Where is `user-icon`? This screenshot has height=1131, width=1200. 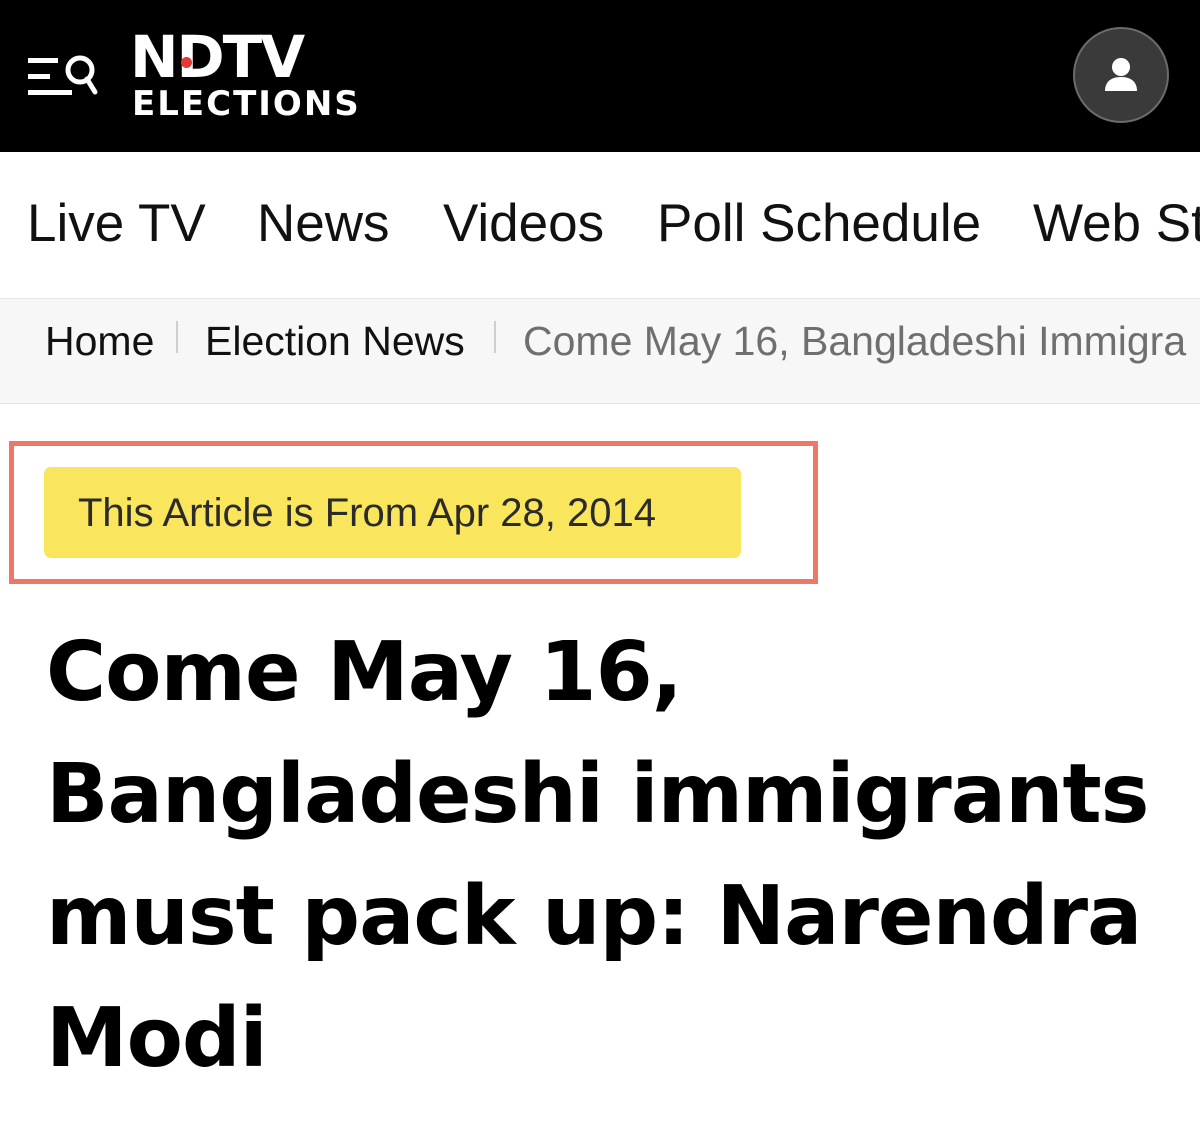 user-icon is located at coordinates (1121, 74).